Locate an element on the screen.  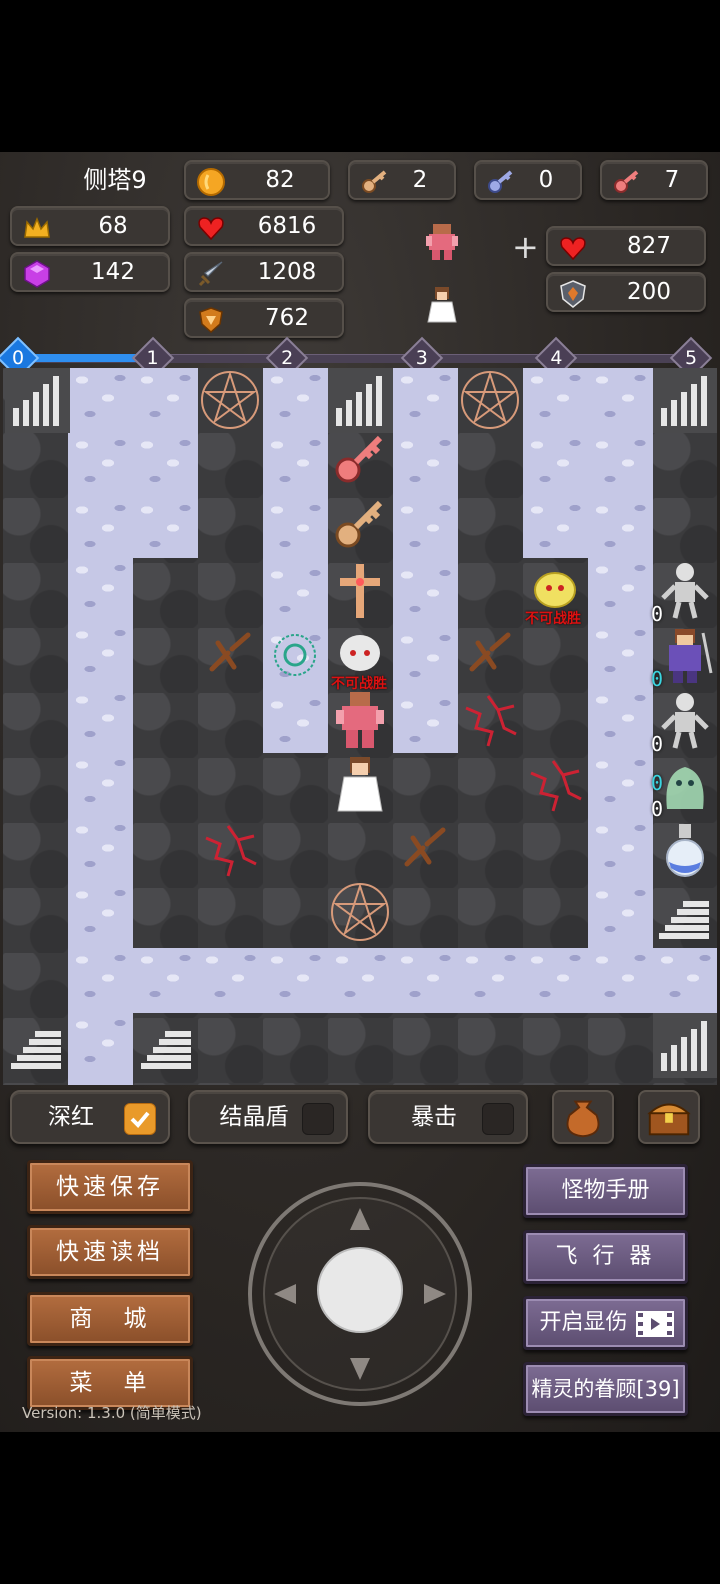
bonus-defense-value: 200 is located at coordinates (649, 292).